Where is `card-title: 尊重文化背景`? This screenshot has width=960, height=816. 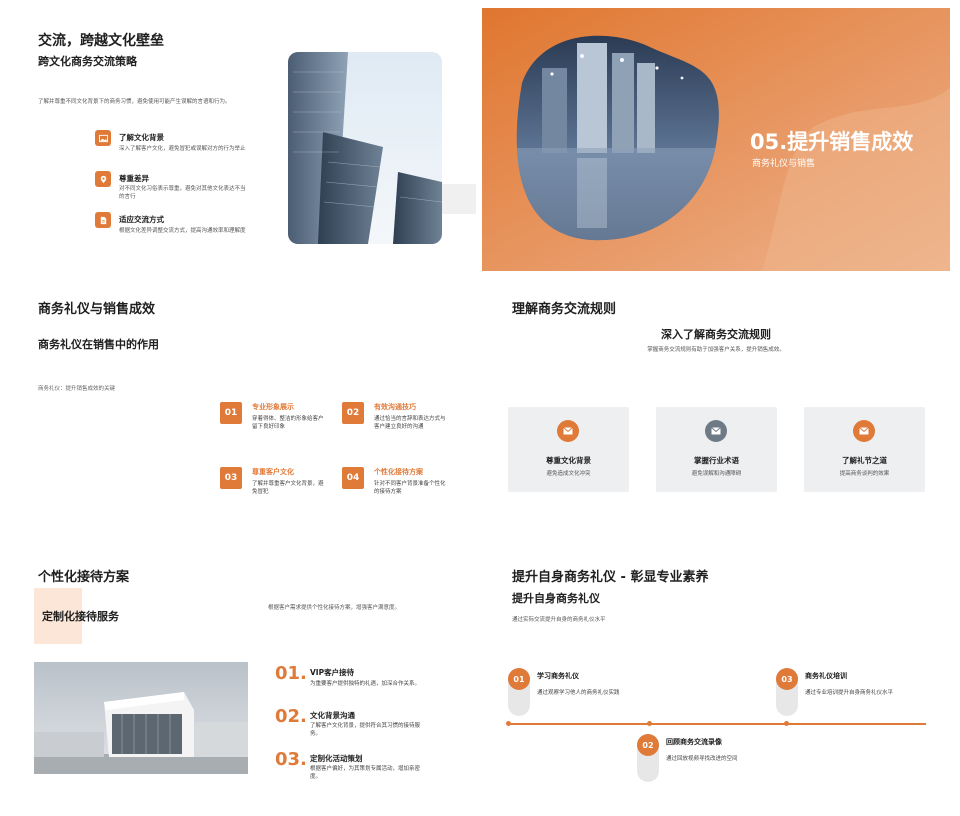
card-title: 尊重文化背景 is located at coordinates (568, 460).